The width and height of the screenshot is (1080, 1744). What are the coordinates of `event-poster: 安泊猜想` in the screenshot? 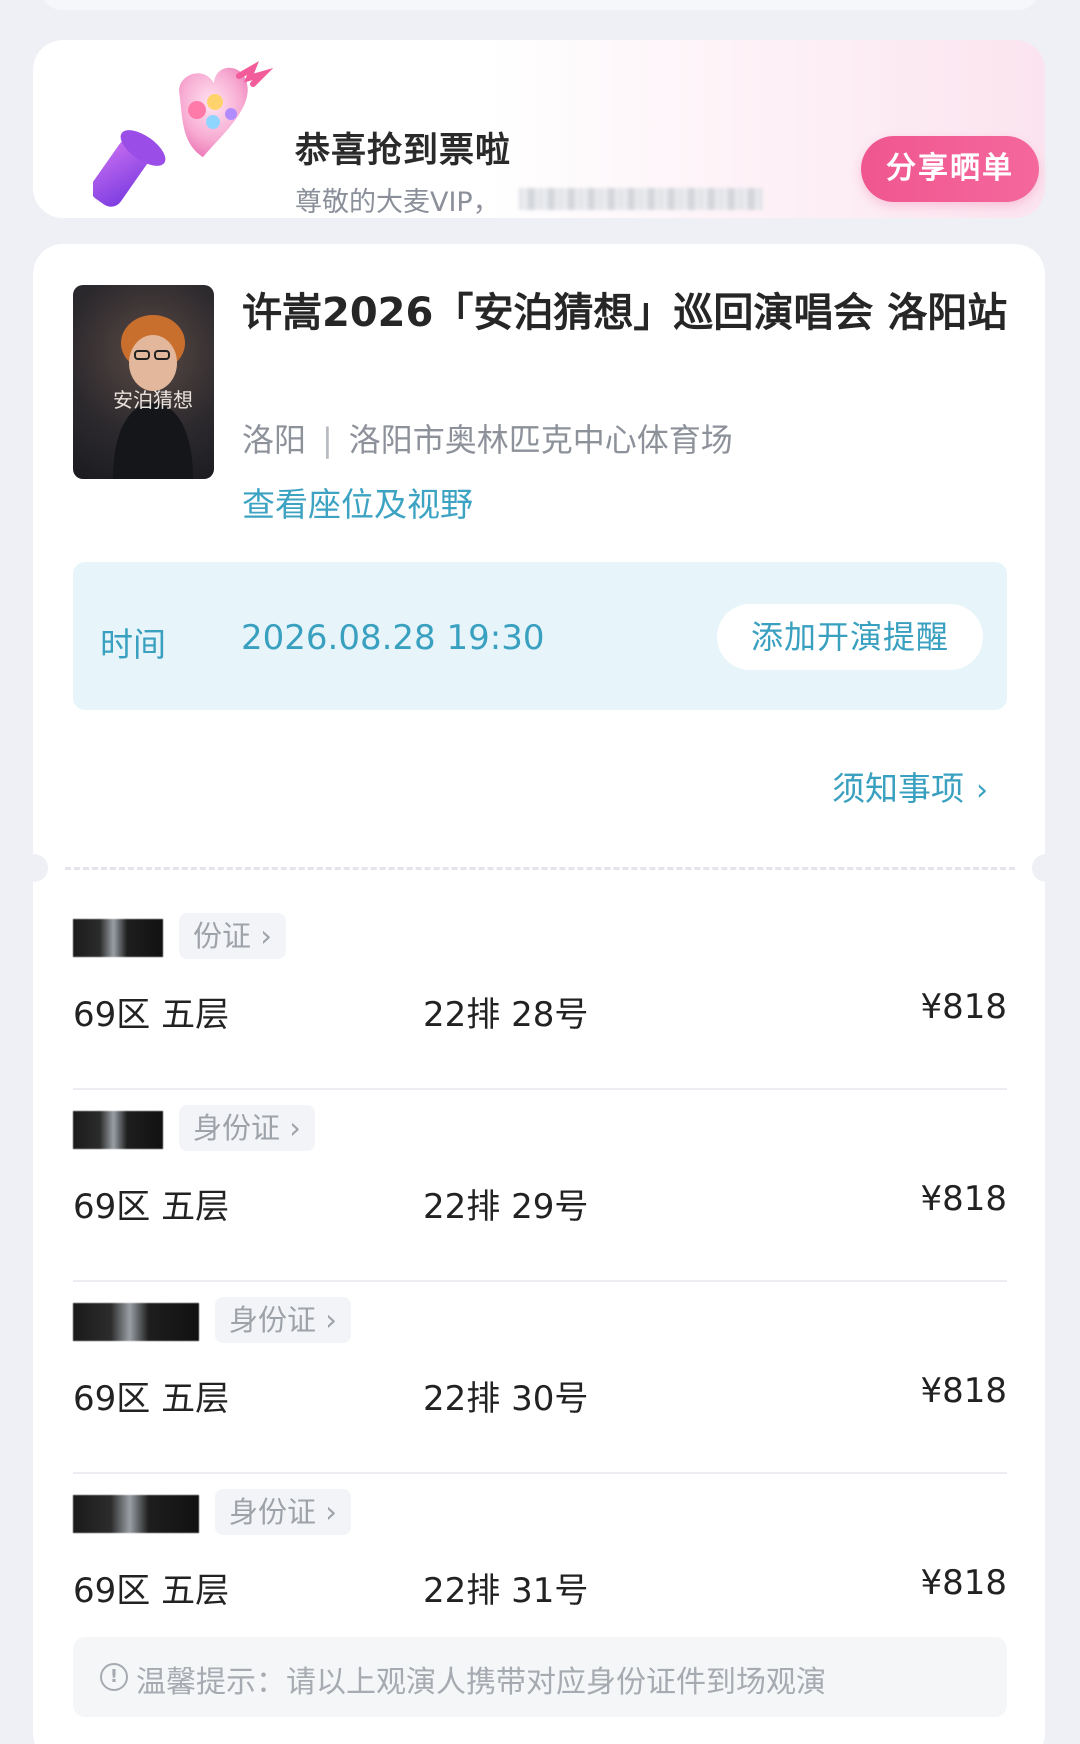 It's located at (143, 382).